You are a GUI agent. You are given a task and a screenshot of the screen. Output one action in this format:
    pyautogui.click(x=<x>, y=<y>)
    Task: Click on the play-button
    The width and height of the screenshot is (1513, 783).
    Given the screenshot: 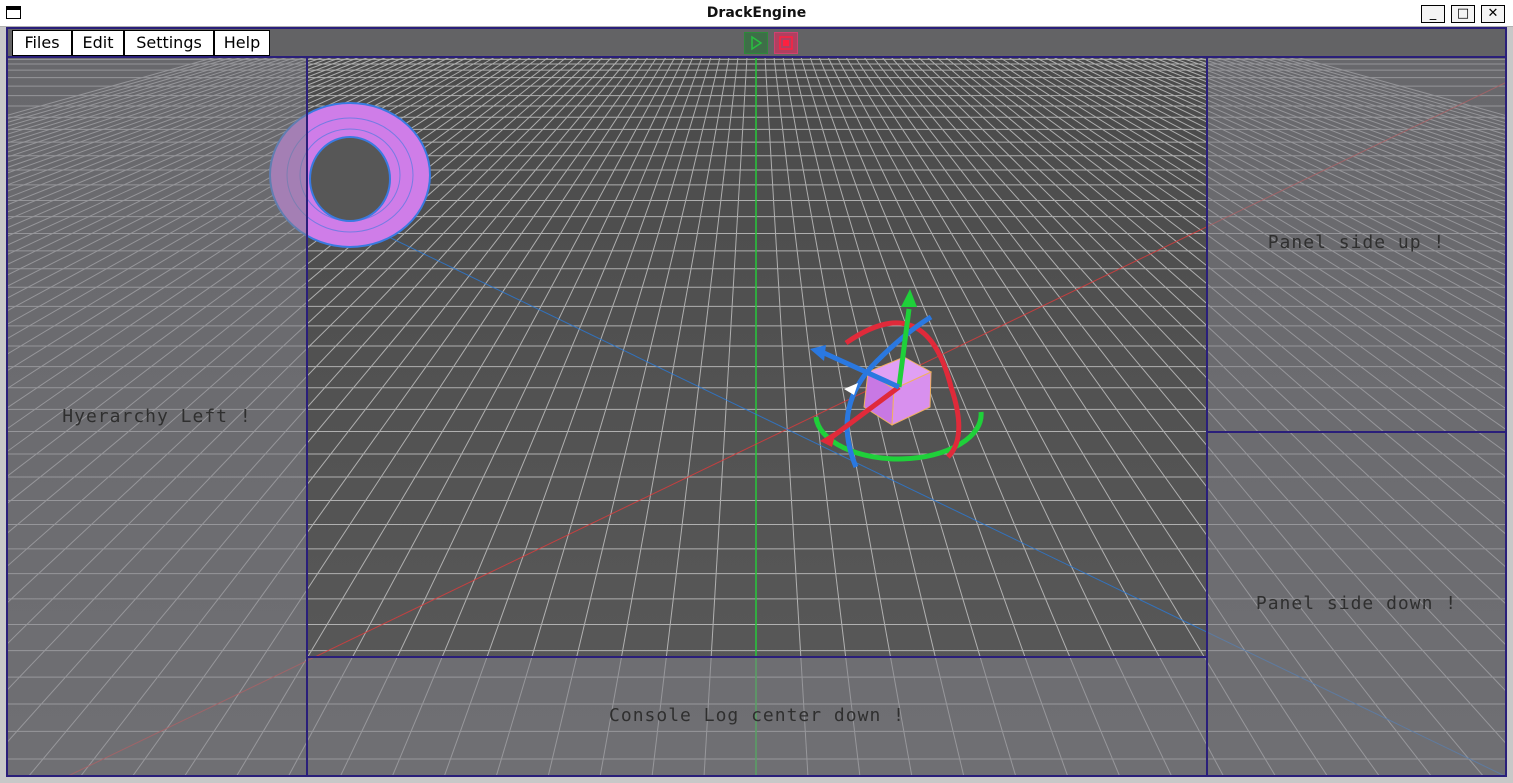 What is the action you would take?
    pyautogui.click(x=756, y=43)
    